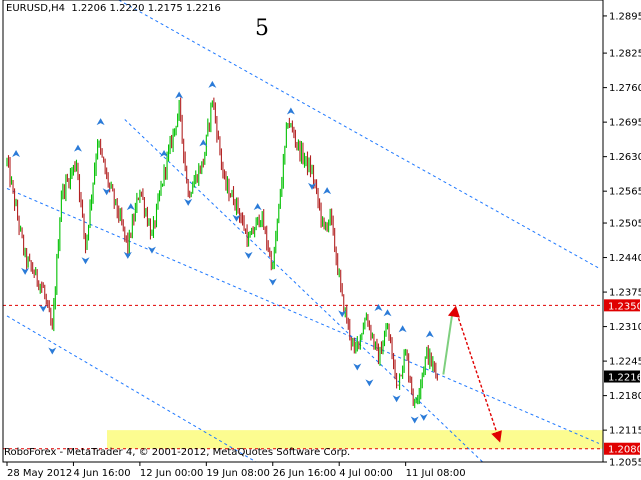  I want to click on y-tick-label: 1.2440, so click(625, 258).